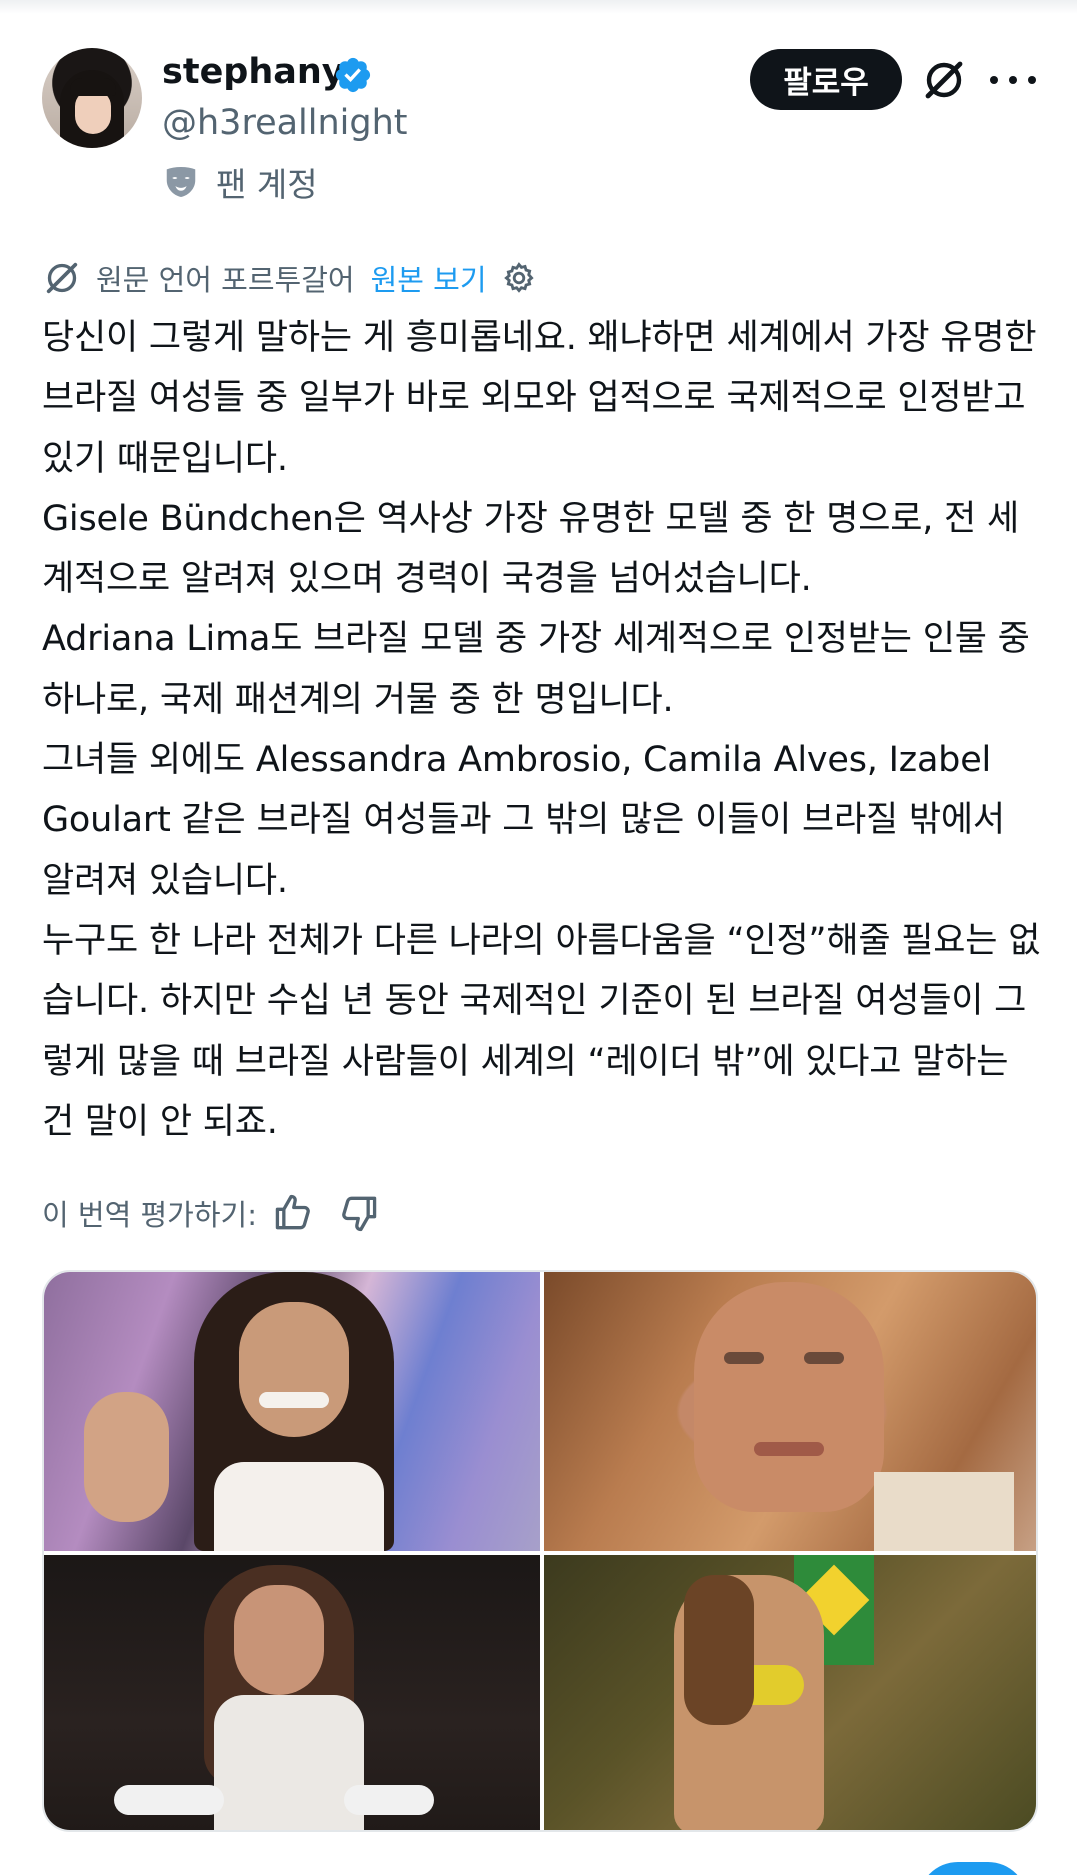 The height and width of the screenshot is (1875, 1077). I want to click on rate-translation: 이 번역 평가하기:, so click(222, 1213).